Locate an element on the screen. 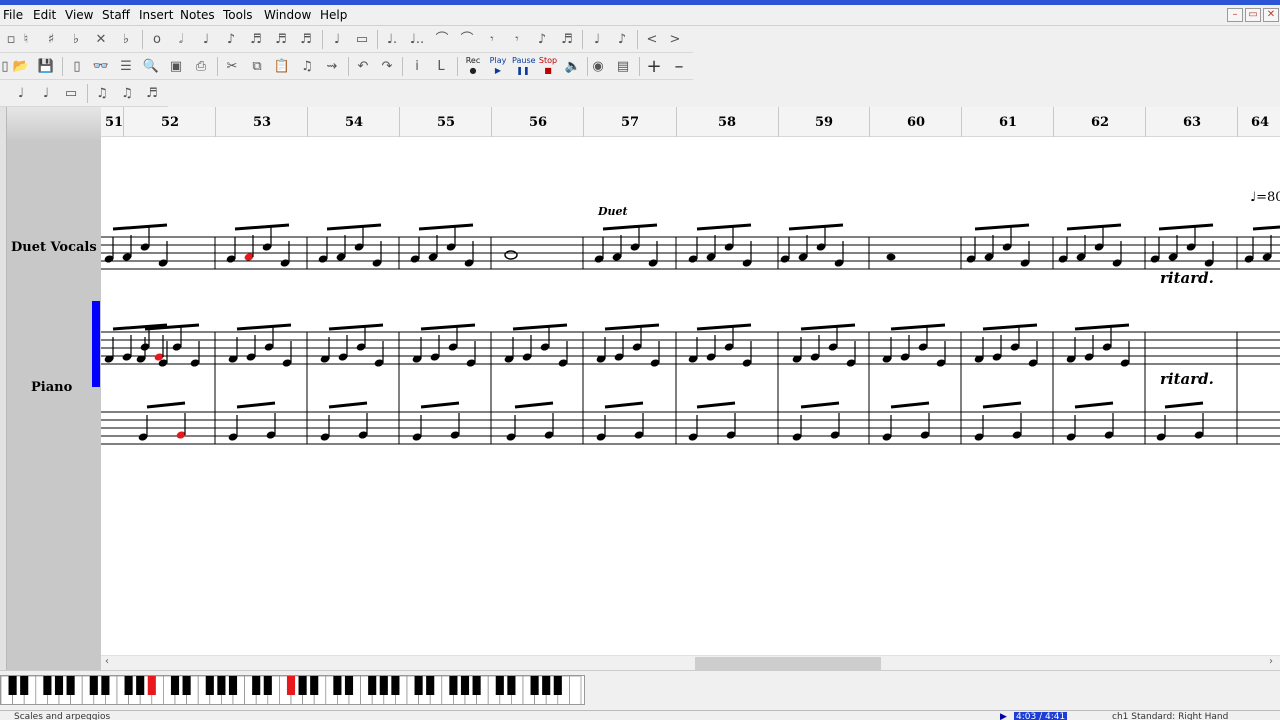 The image size is (1280, 720). record-button: Rec ● is located at coordinates (473, 66).